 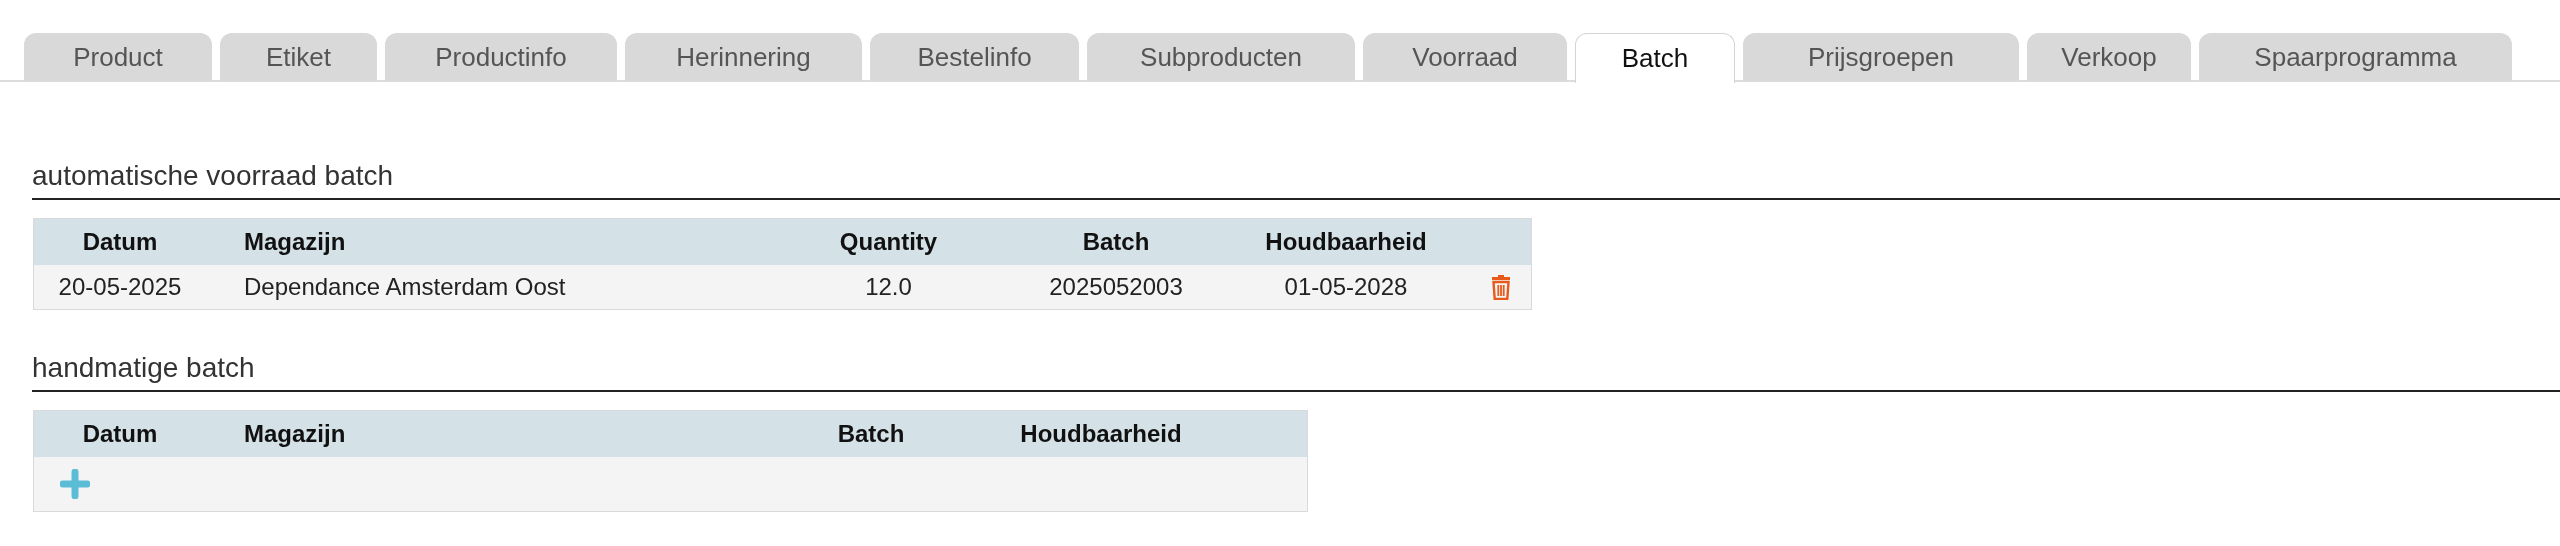 I want to click on tab: Verkoop, so click(x=2109, y=57).